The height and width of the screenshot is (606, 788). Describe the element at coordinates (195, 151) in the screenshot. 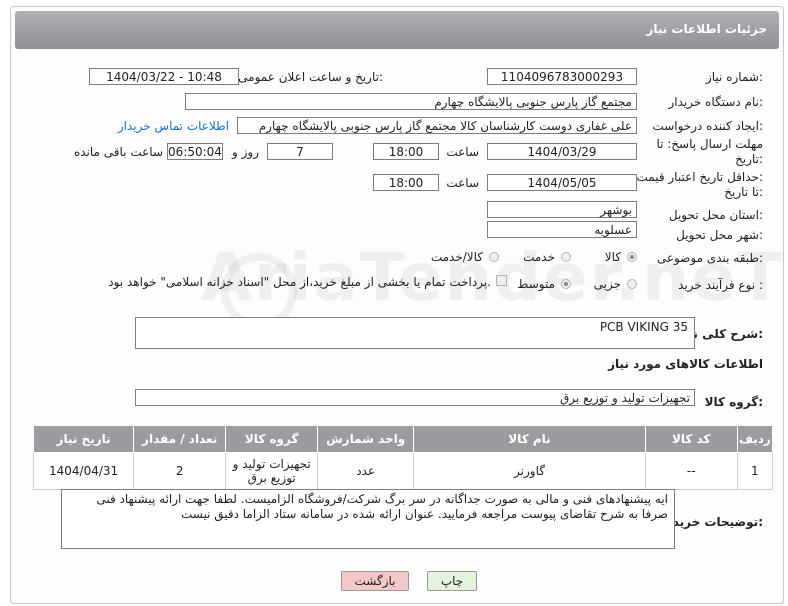

I see `hours-remaining-field: 06:50:04` at that location.